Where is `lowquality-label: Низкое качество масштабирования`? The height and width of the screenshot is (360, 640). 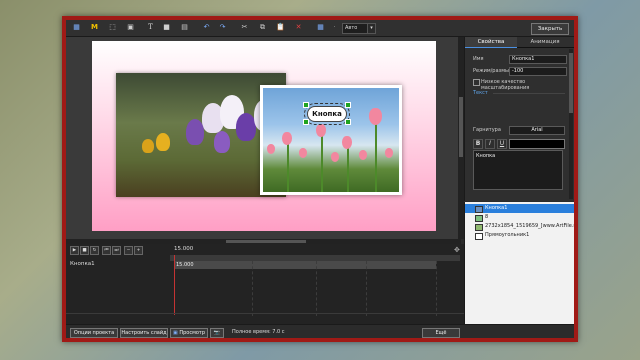
lowquality-label: Низкое качество масштабирования is located at coordinates (505, 85).